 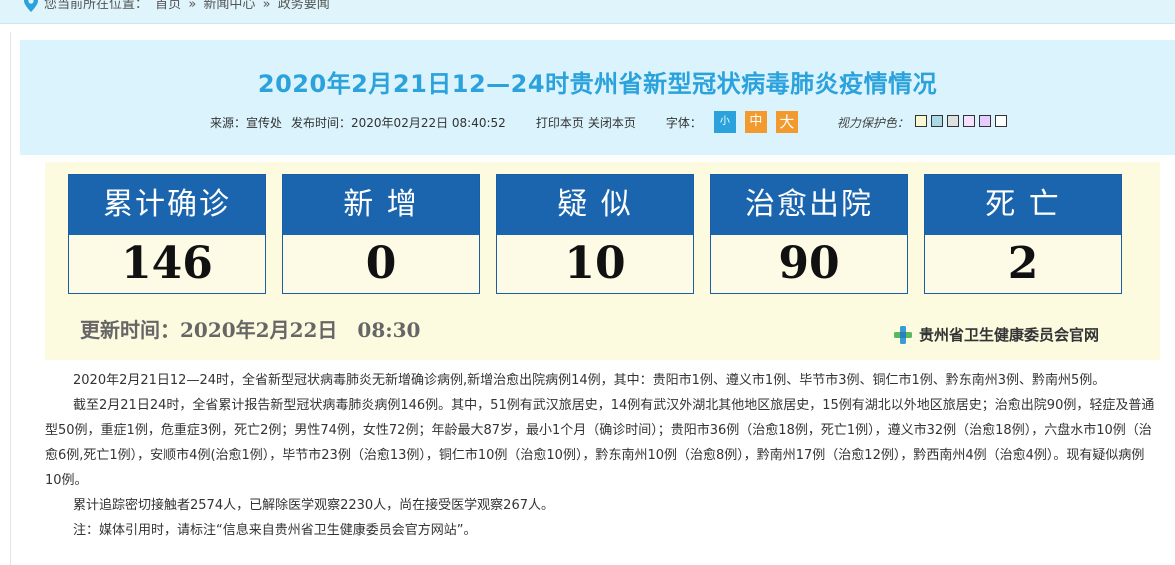 I want to click on stat-label: 治愈出院, so click(x=809, y=205).